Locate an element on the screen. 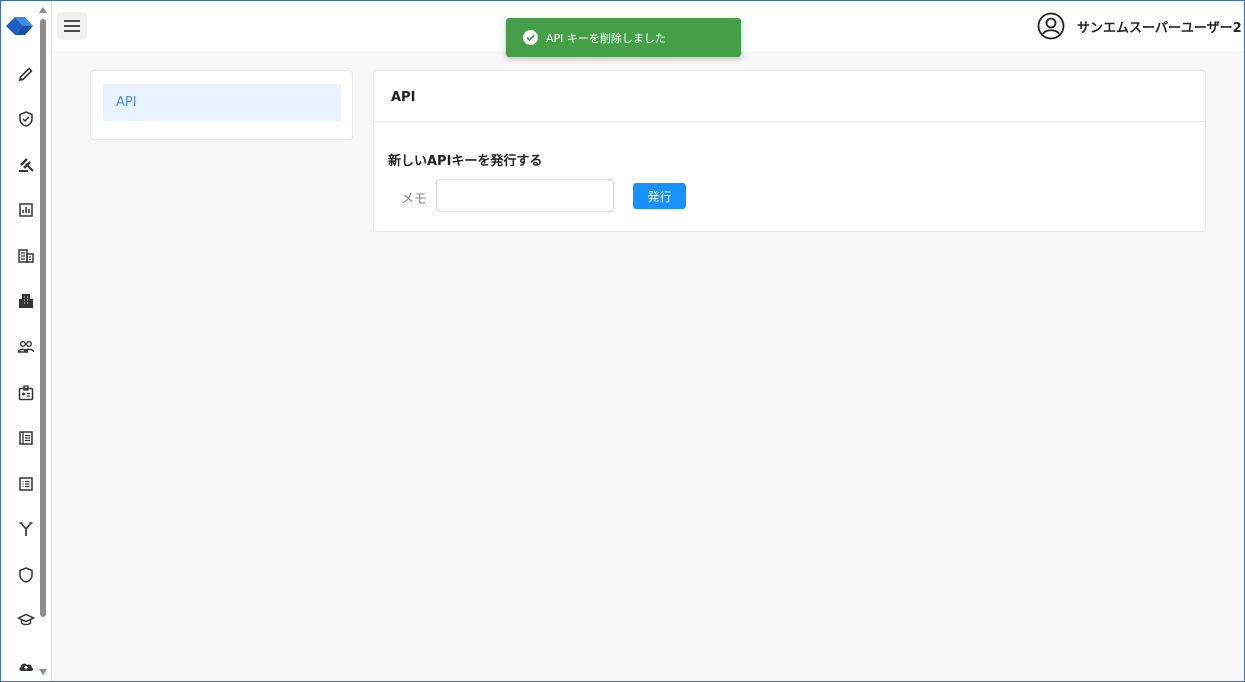 This screenshot has height=682, width=1245. contact-book-icon is located at coordinates (26, 438).